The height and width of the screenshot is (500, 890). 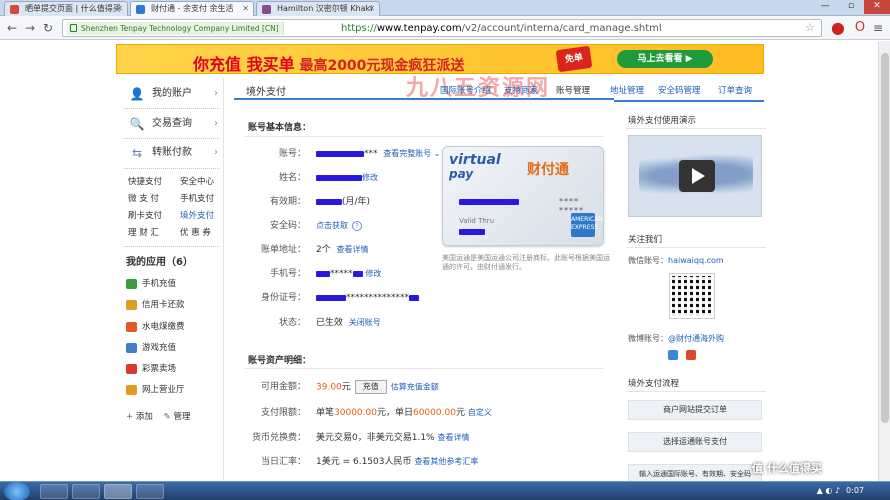 What do you see at coordinates (181, 417) in the screenshot?
I see `manage-apps-link: 管理` at bounding box center [181, 417].